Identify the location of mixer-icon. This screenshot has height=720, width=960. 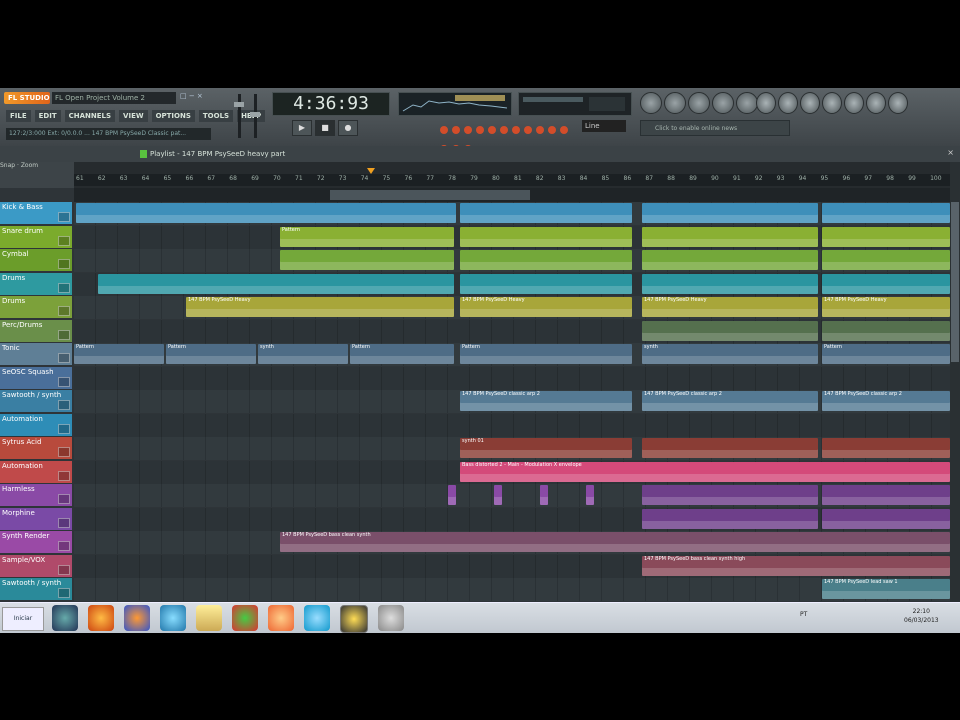
(747, 103).